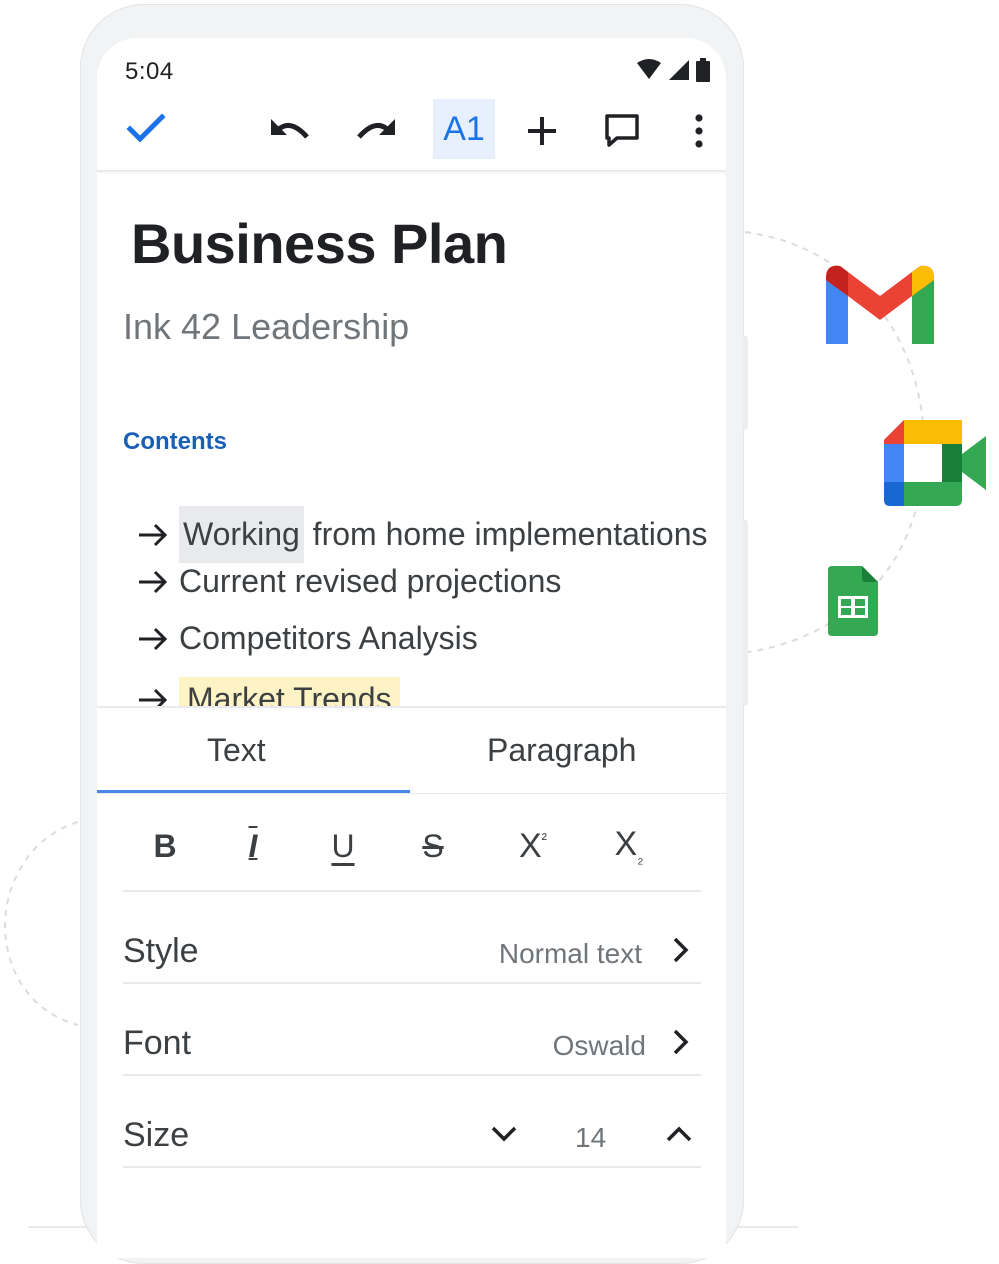 Image resolution: width=999 pixels, height=1264 pixels. I want to click on superscript-button: X², so click(533, 846).